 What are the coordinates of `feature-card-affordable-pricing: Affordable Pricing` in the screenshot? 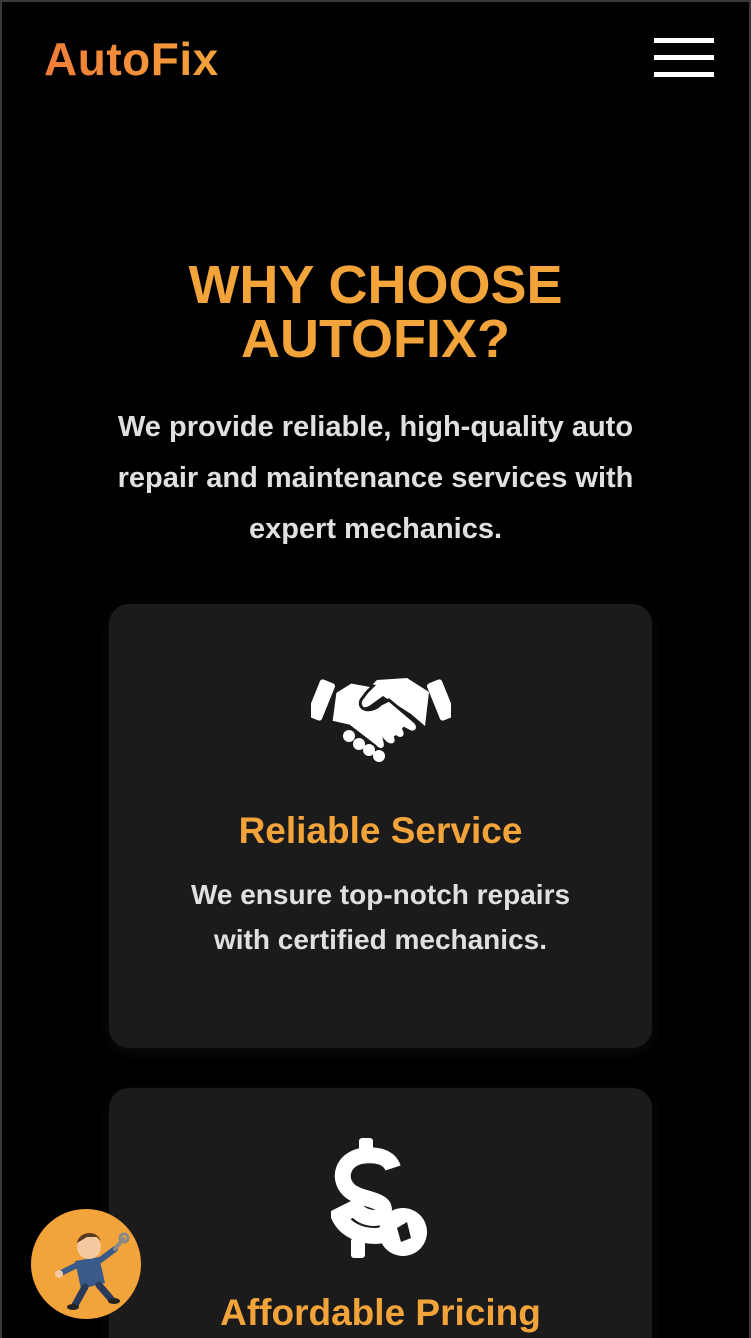 It's located at (380, 1213).